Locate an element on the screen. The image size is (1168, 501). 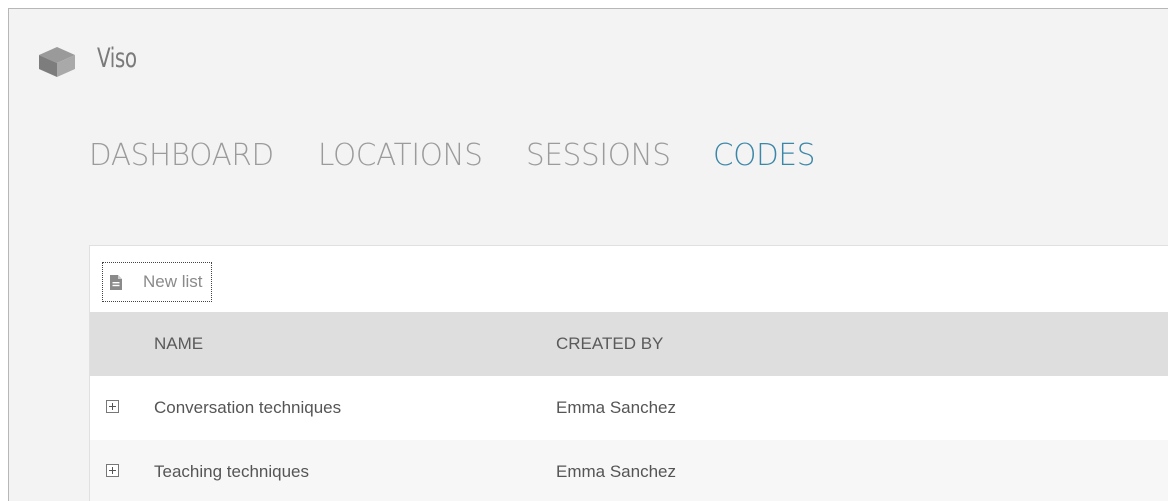
table-row: Teaching techniques Emma Sanchez is located at coordinates (629, 470).